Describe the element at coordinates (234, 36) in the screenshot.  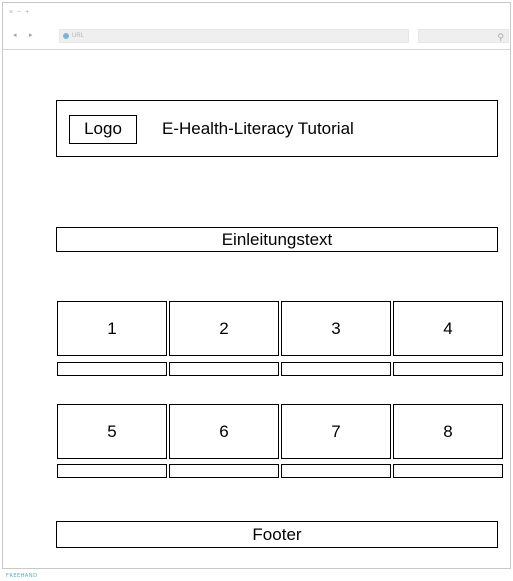
I see `url-bar: URL` at that location.